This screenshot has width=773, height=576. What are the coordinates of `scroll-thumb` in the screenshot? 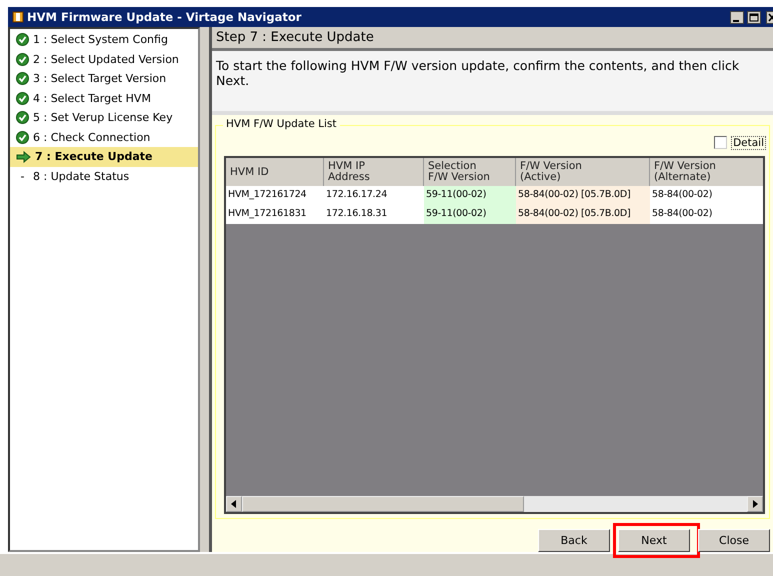 It's located at (383, 504).